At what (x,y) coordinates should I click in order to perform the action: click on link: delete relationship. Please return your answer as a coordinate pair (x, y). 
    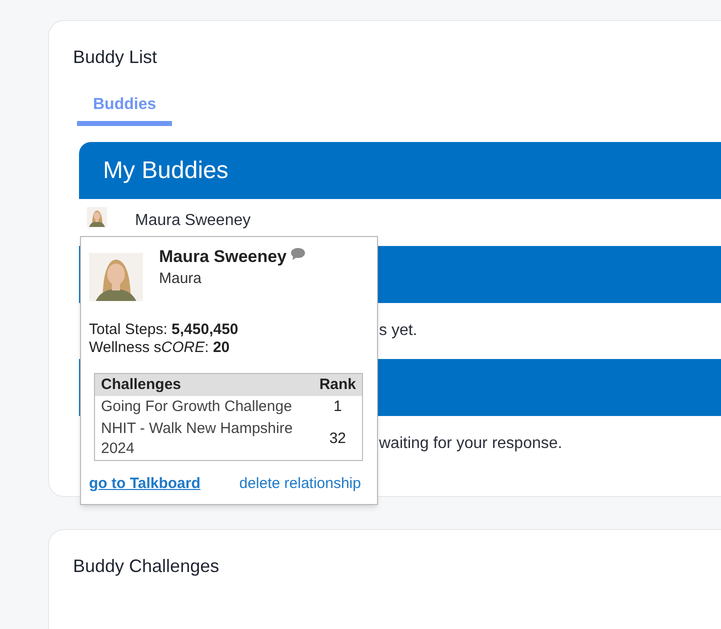
    Looking at the image, I should click on (300, 484).